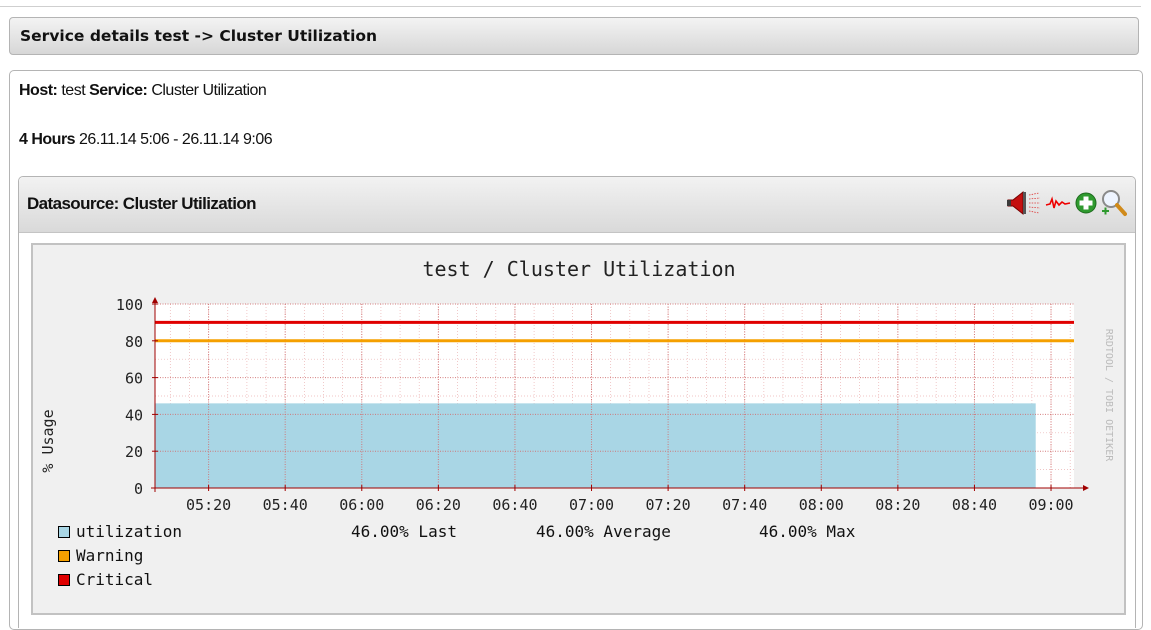  Describe the element at coordinates (129, 531) in the screenshot. I see `legend-label-utilization: utilization` at that location.